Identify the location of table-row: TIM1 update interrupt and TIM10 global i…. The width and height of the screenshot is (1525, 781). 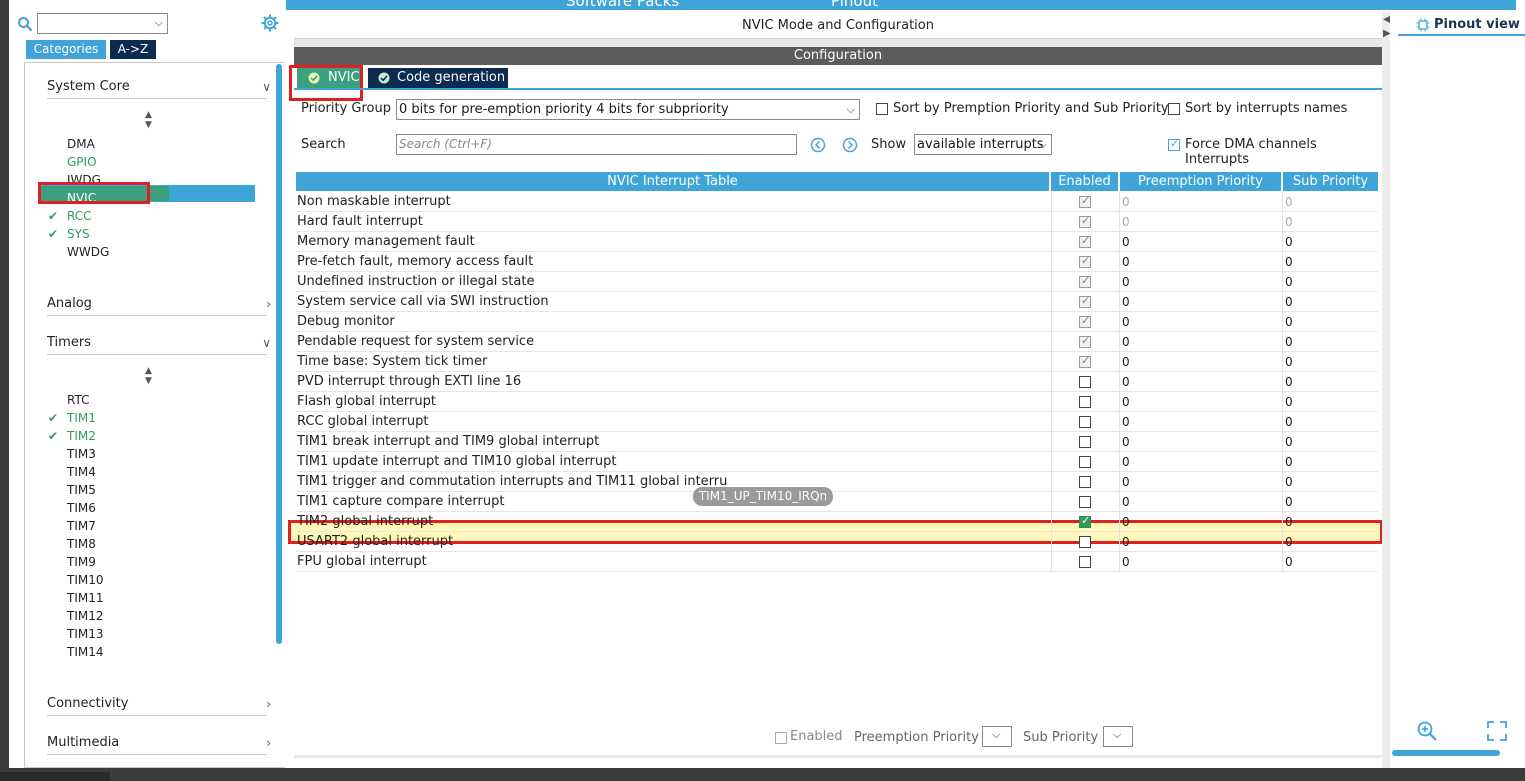
(837, 462).